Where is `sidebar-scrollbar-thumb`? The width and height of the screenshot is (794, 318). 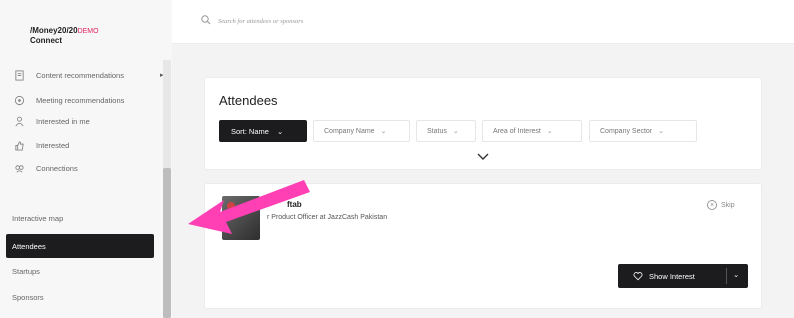 sidebar-scrollbar-thumb is located at coordinates (167, 243).